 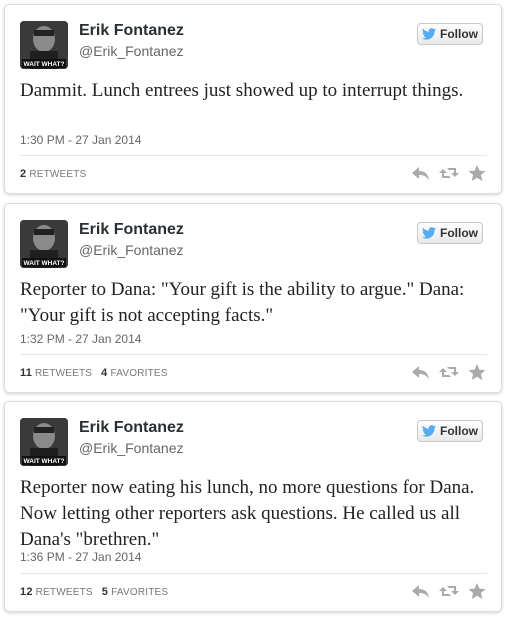 What do you see at coordinates (94, 373) in the screenshot?
I see `tweet-stats: 11 RETWEETS 4 FAVORITES` at bounding box center [94, 373].